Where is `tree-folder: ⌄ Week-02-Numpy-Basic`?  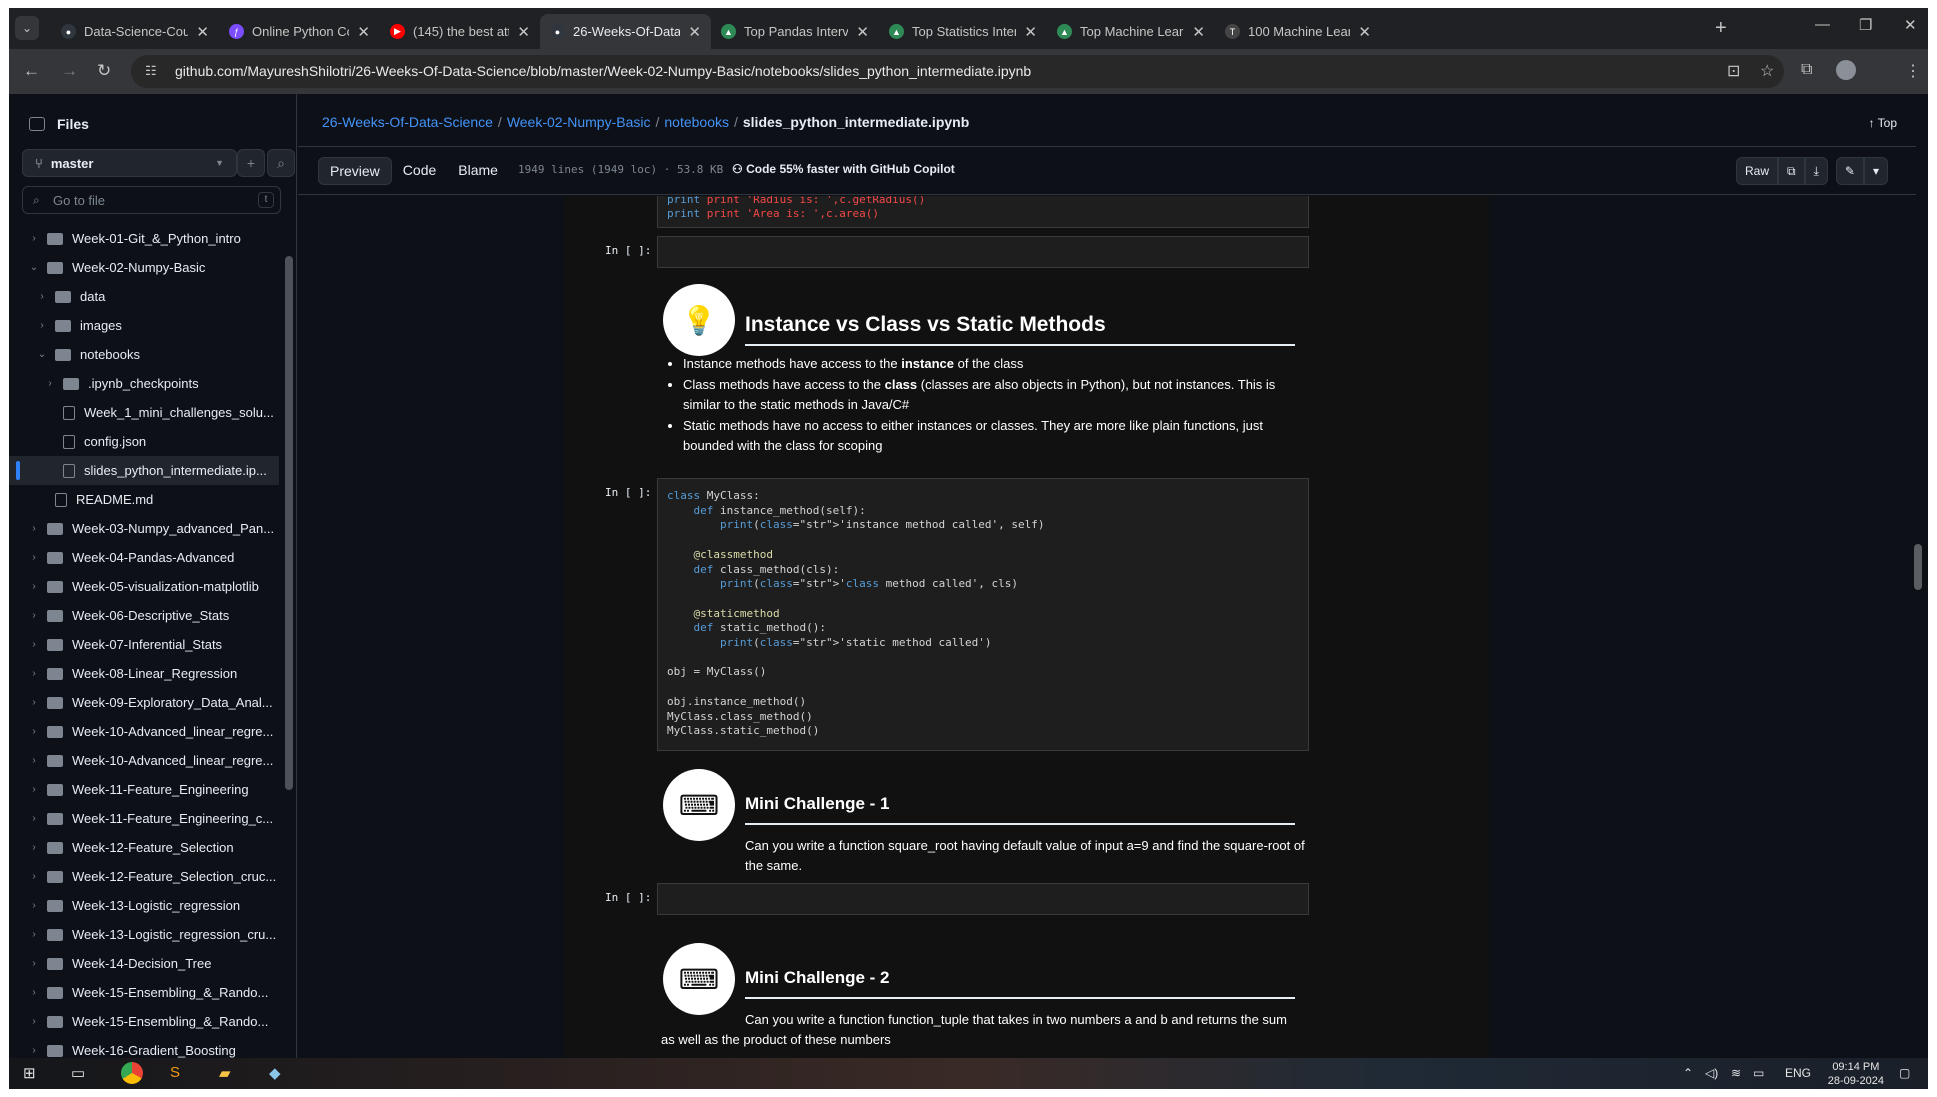 tree-folder: ⌄ Week-02-Numpy-Basic is located at coordinates (144, 267).